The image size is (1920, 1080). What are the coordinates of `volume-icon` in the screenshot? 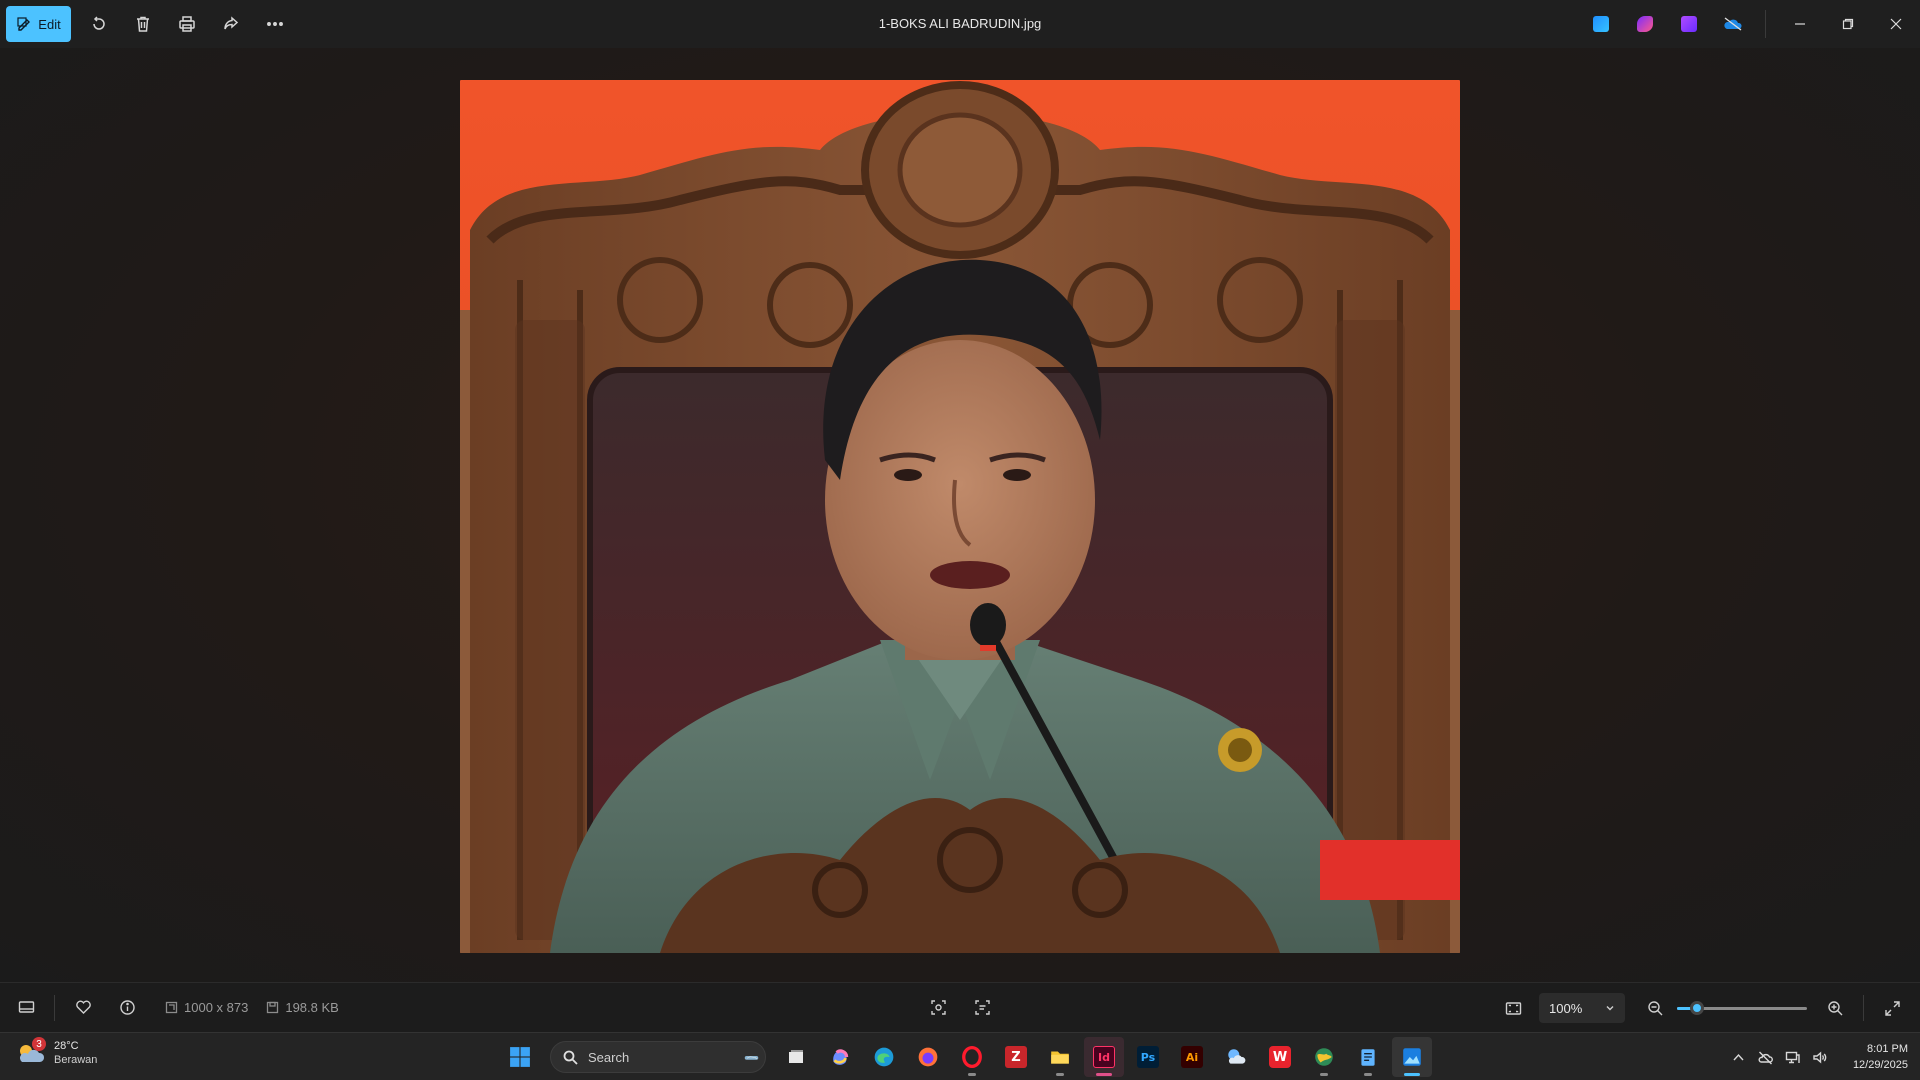 It's located at (1819, 1057).